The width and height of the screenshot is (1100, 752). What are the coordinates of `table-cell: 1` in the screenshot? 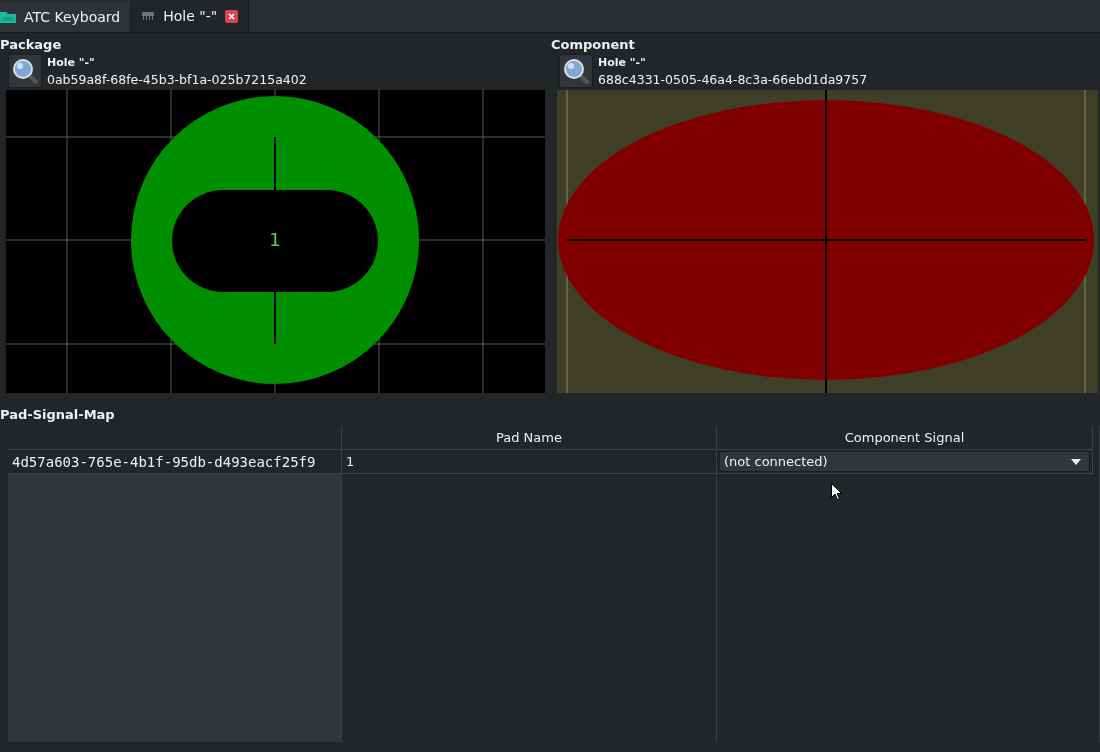 It's located at (529, 462).